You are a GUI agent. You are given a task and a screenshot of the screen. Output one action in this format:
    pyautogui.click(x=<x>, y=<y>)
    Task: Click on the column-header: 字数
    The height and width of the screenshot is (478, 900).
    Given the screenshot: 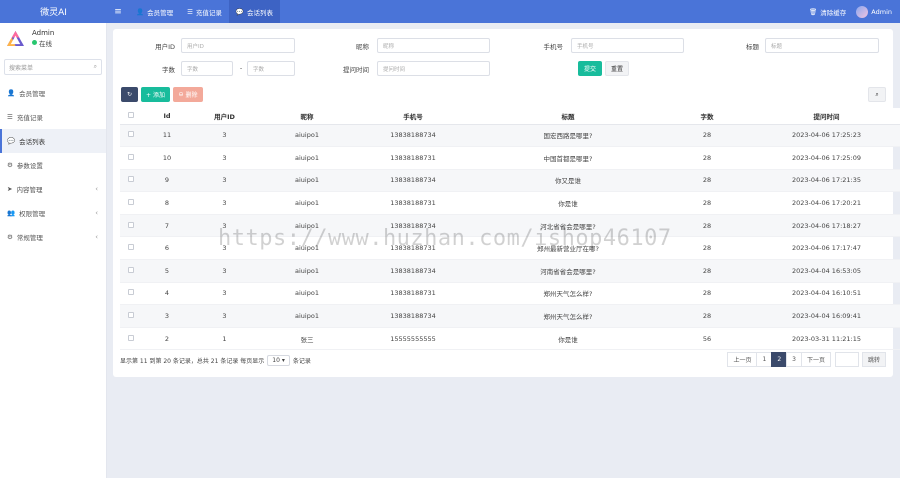 What is the action you would take?
    pyautogui.click(x=707, y=116)
    